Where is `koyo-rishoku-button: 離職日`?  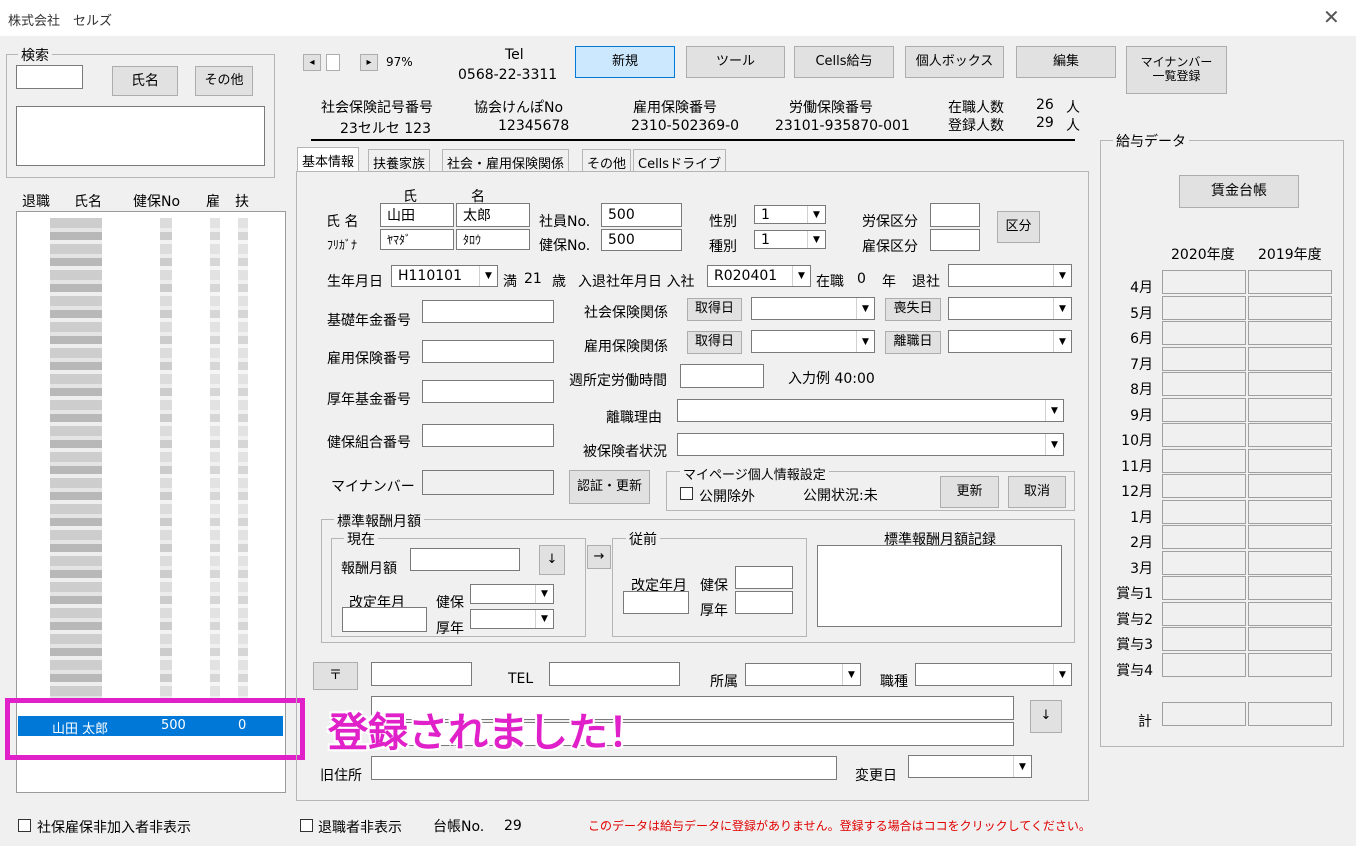 koyo-rishoku-button: 離職日 is located at coordinates (913, 342).